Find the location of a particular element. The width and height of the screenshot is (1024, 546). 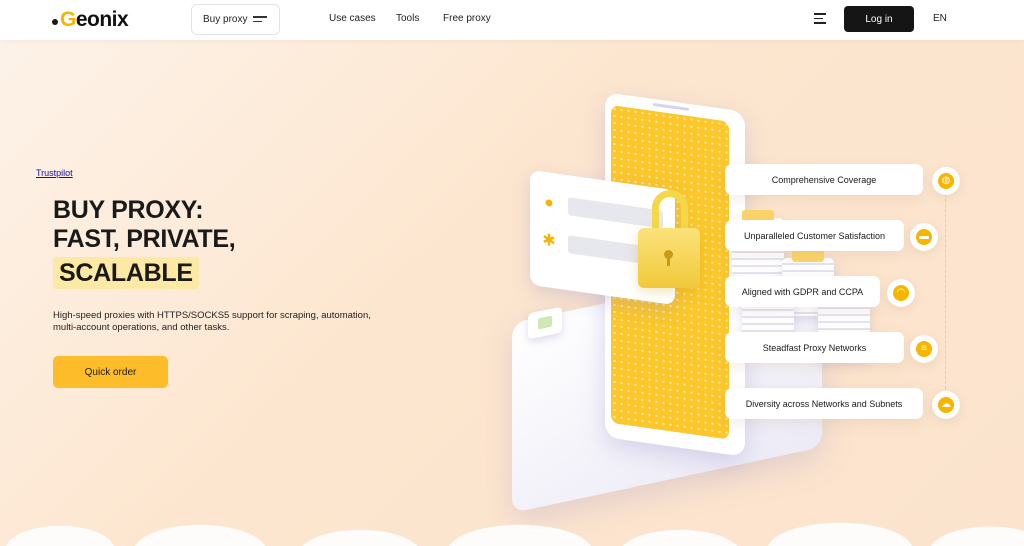

phone-notch is located at coordinates (671, 106).